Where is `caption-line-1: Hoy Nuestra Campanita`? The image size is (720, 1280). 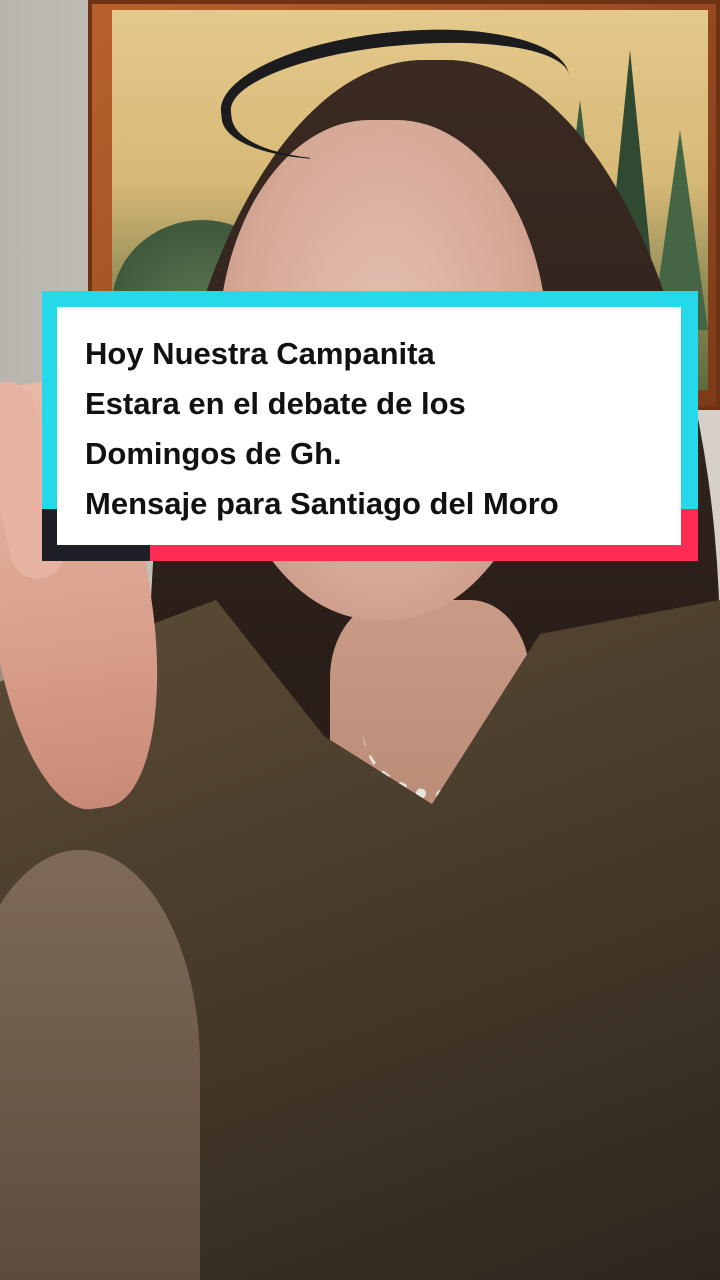 caption-line-1: Hoy Nuestra Campanita is located at coordinates (260, 353).